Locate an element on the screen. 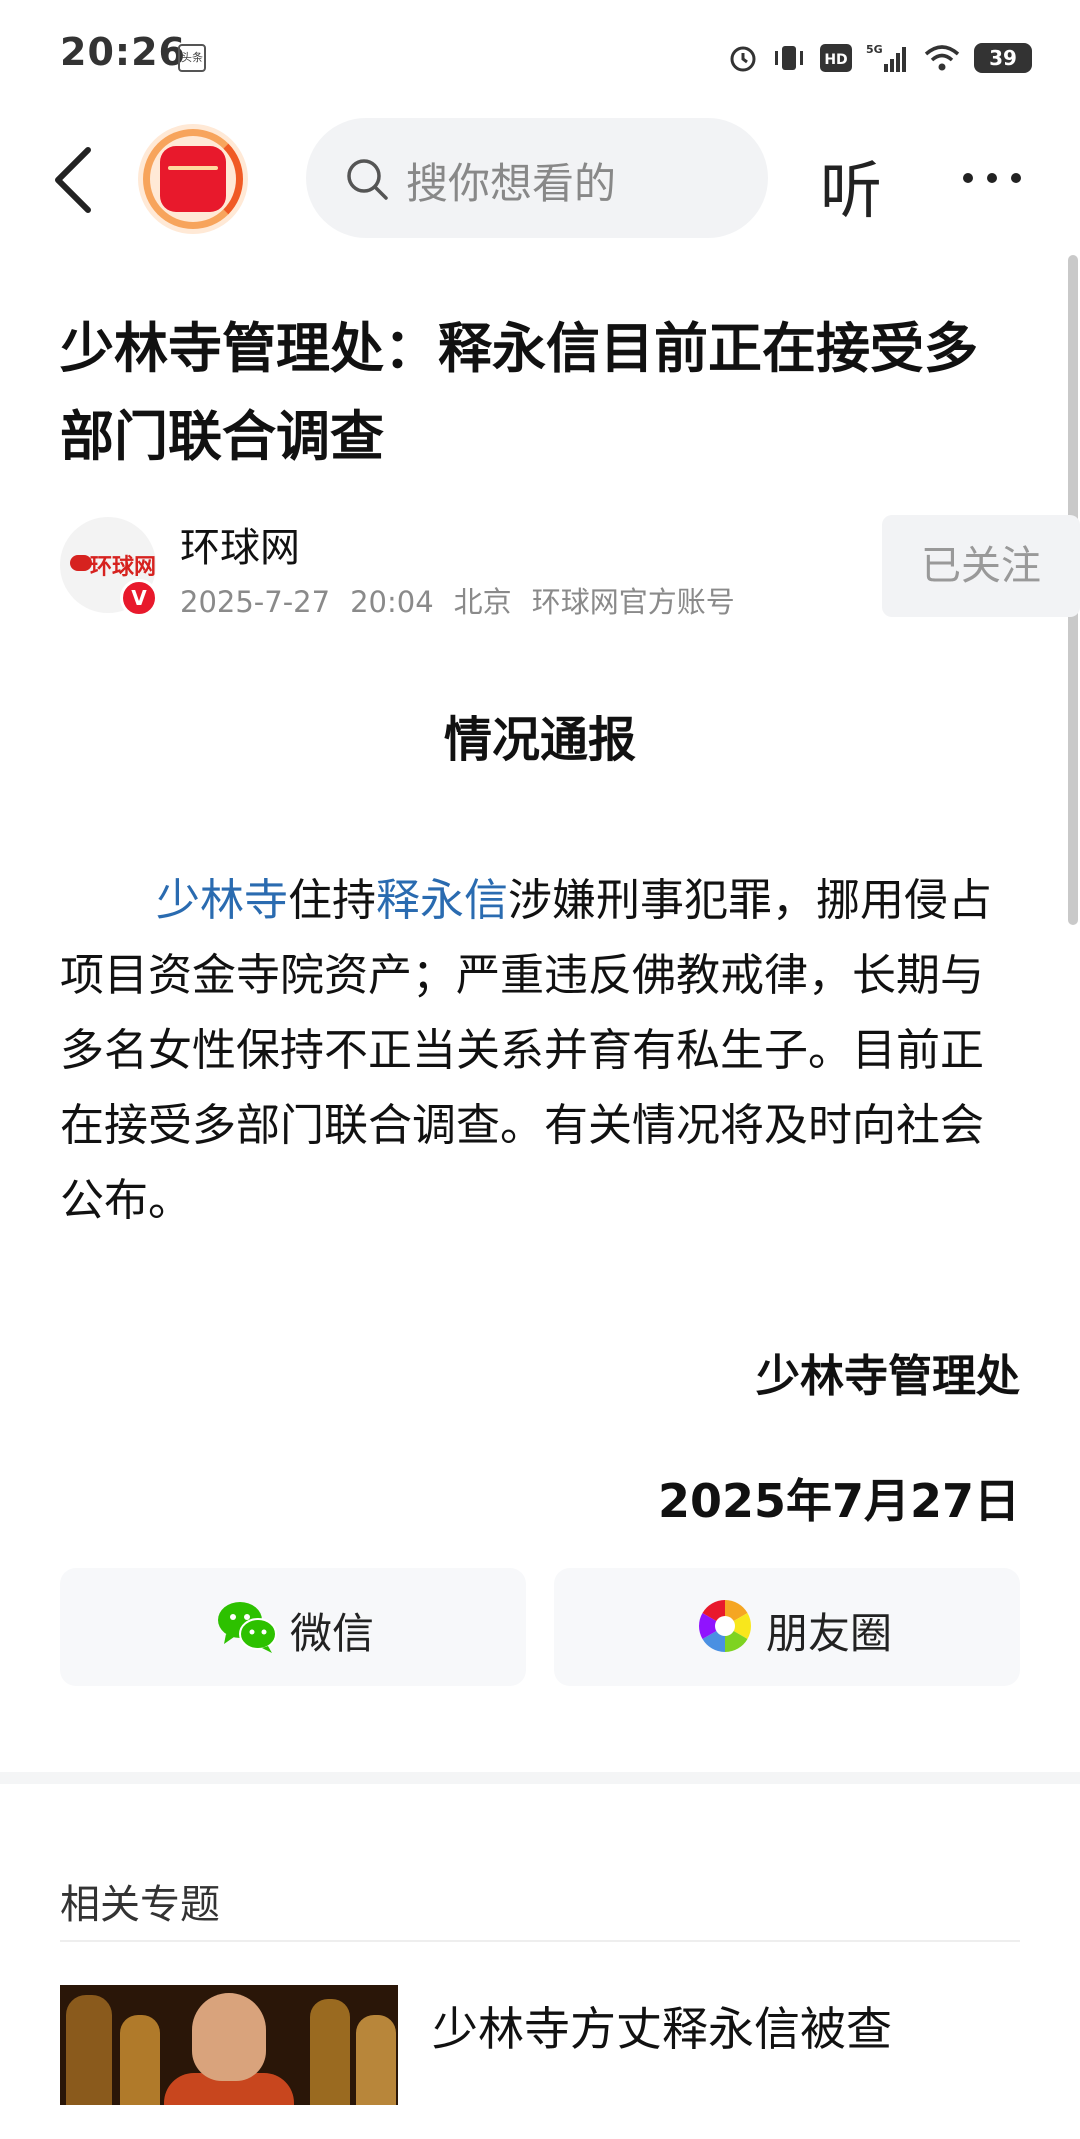 This screenshot has height=2139, width=1080. search-icon is located at coordinates (367, 179).